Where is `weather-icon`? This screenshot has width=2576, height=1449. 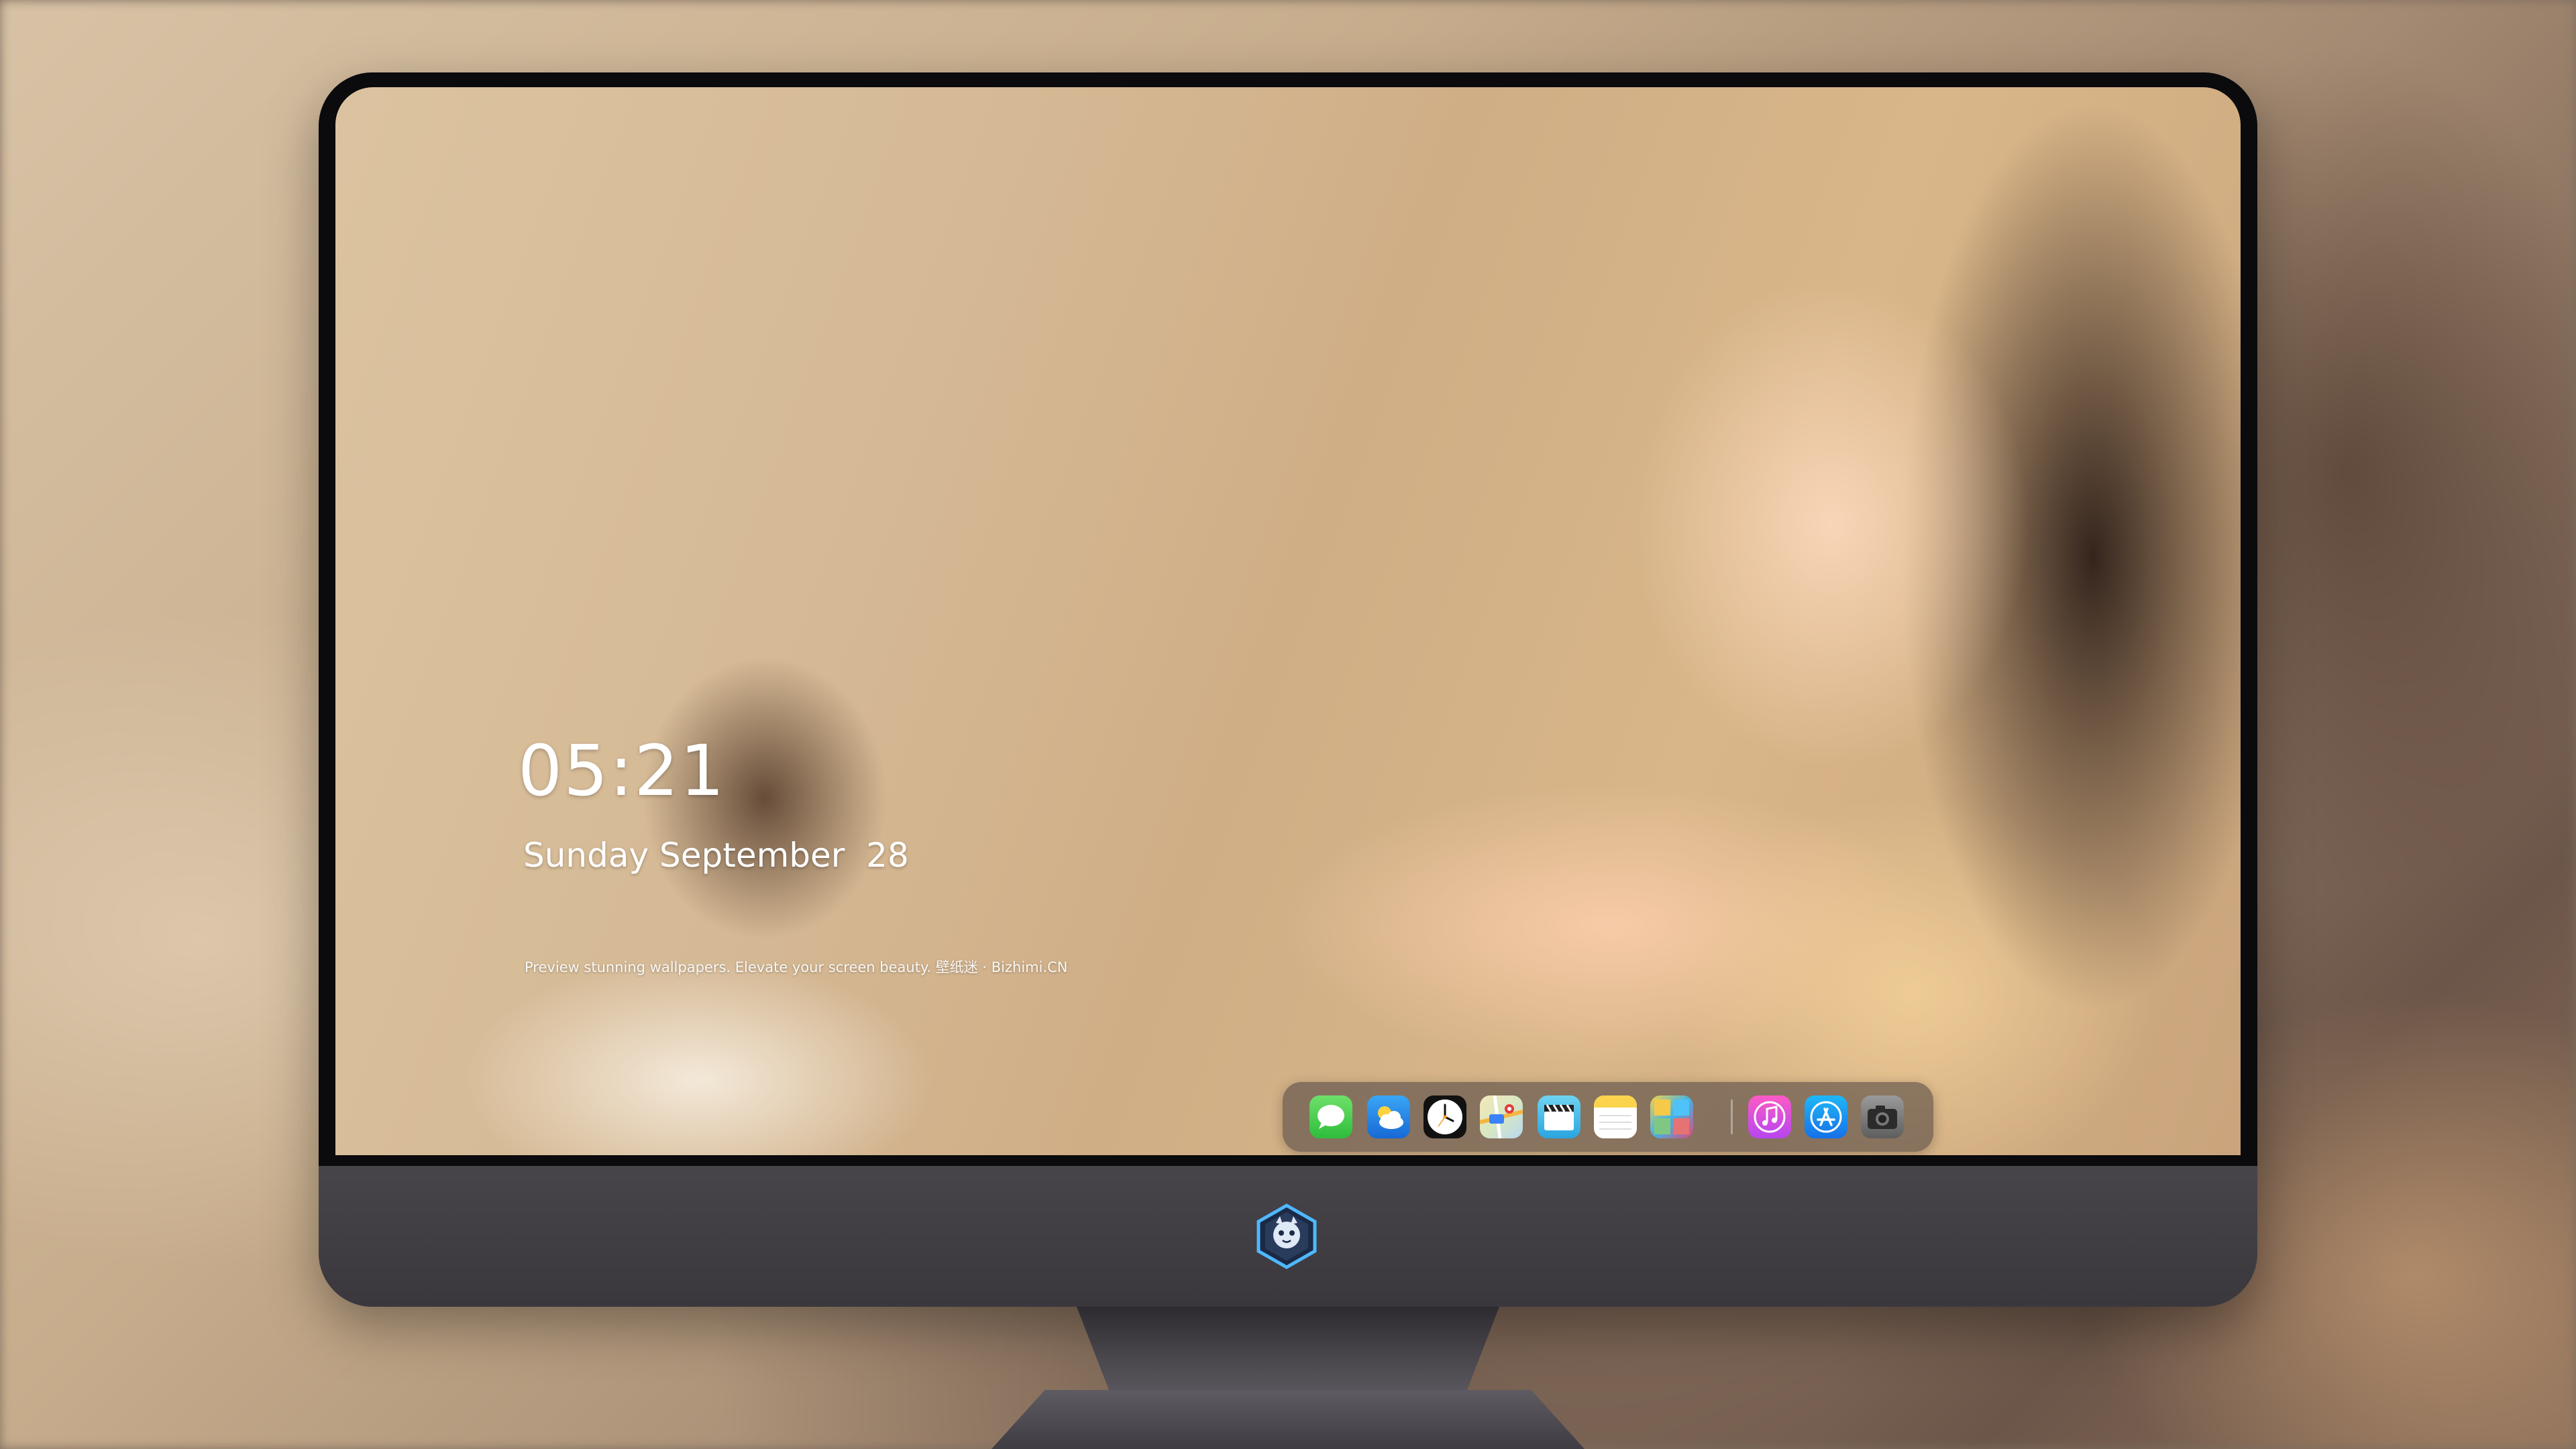 weather-icon is located at coordinates (1388, 1116).